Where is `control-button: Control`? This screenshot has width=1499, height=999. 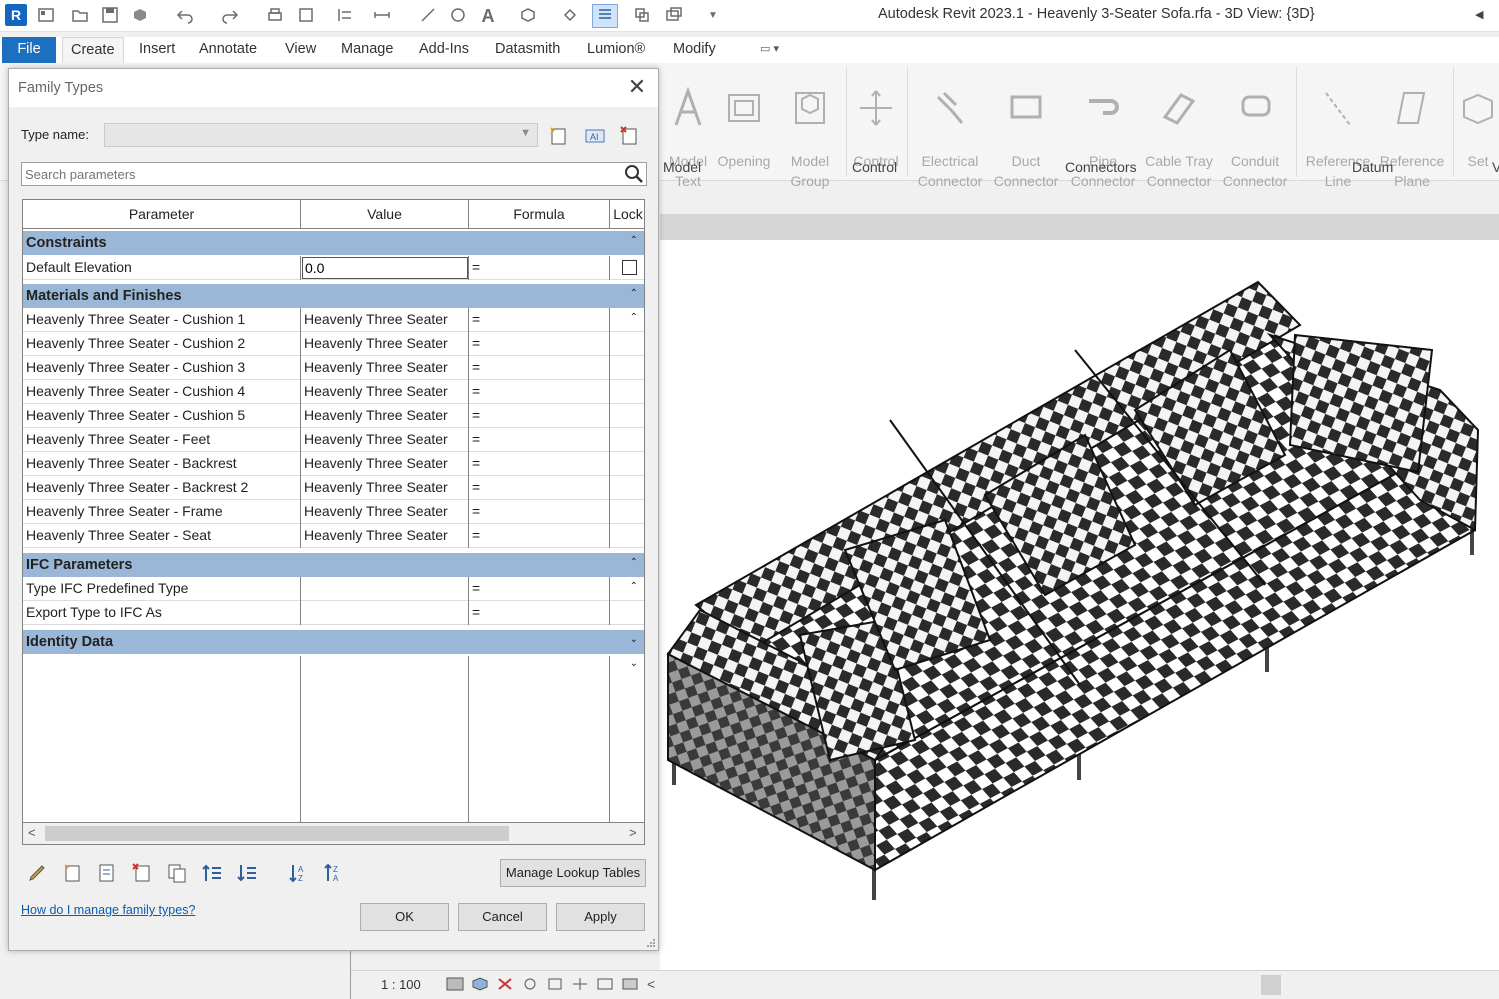
control-button: Control is located at coordinates (876, 119).